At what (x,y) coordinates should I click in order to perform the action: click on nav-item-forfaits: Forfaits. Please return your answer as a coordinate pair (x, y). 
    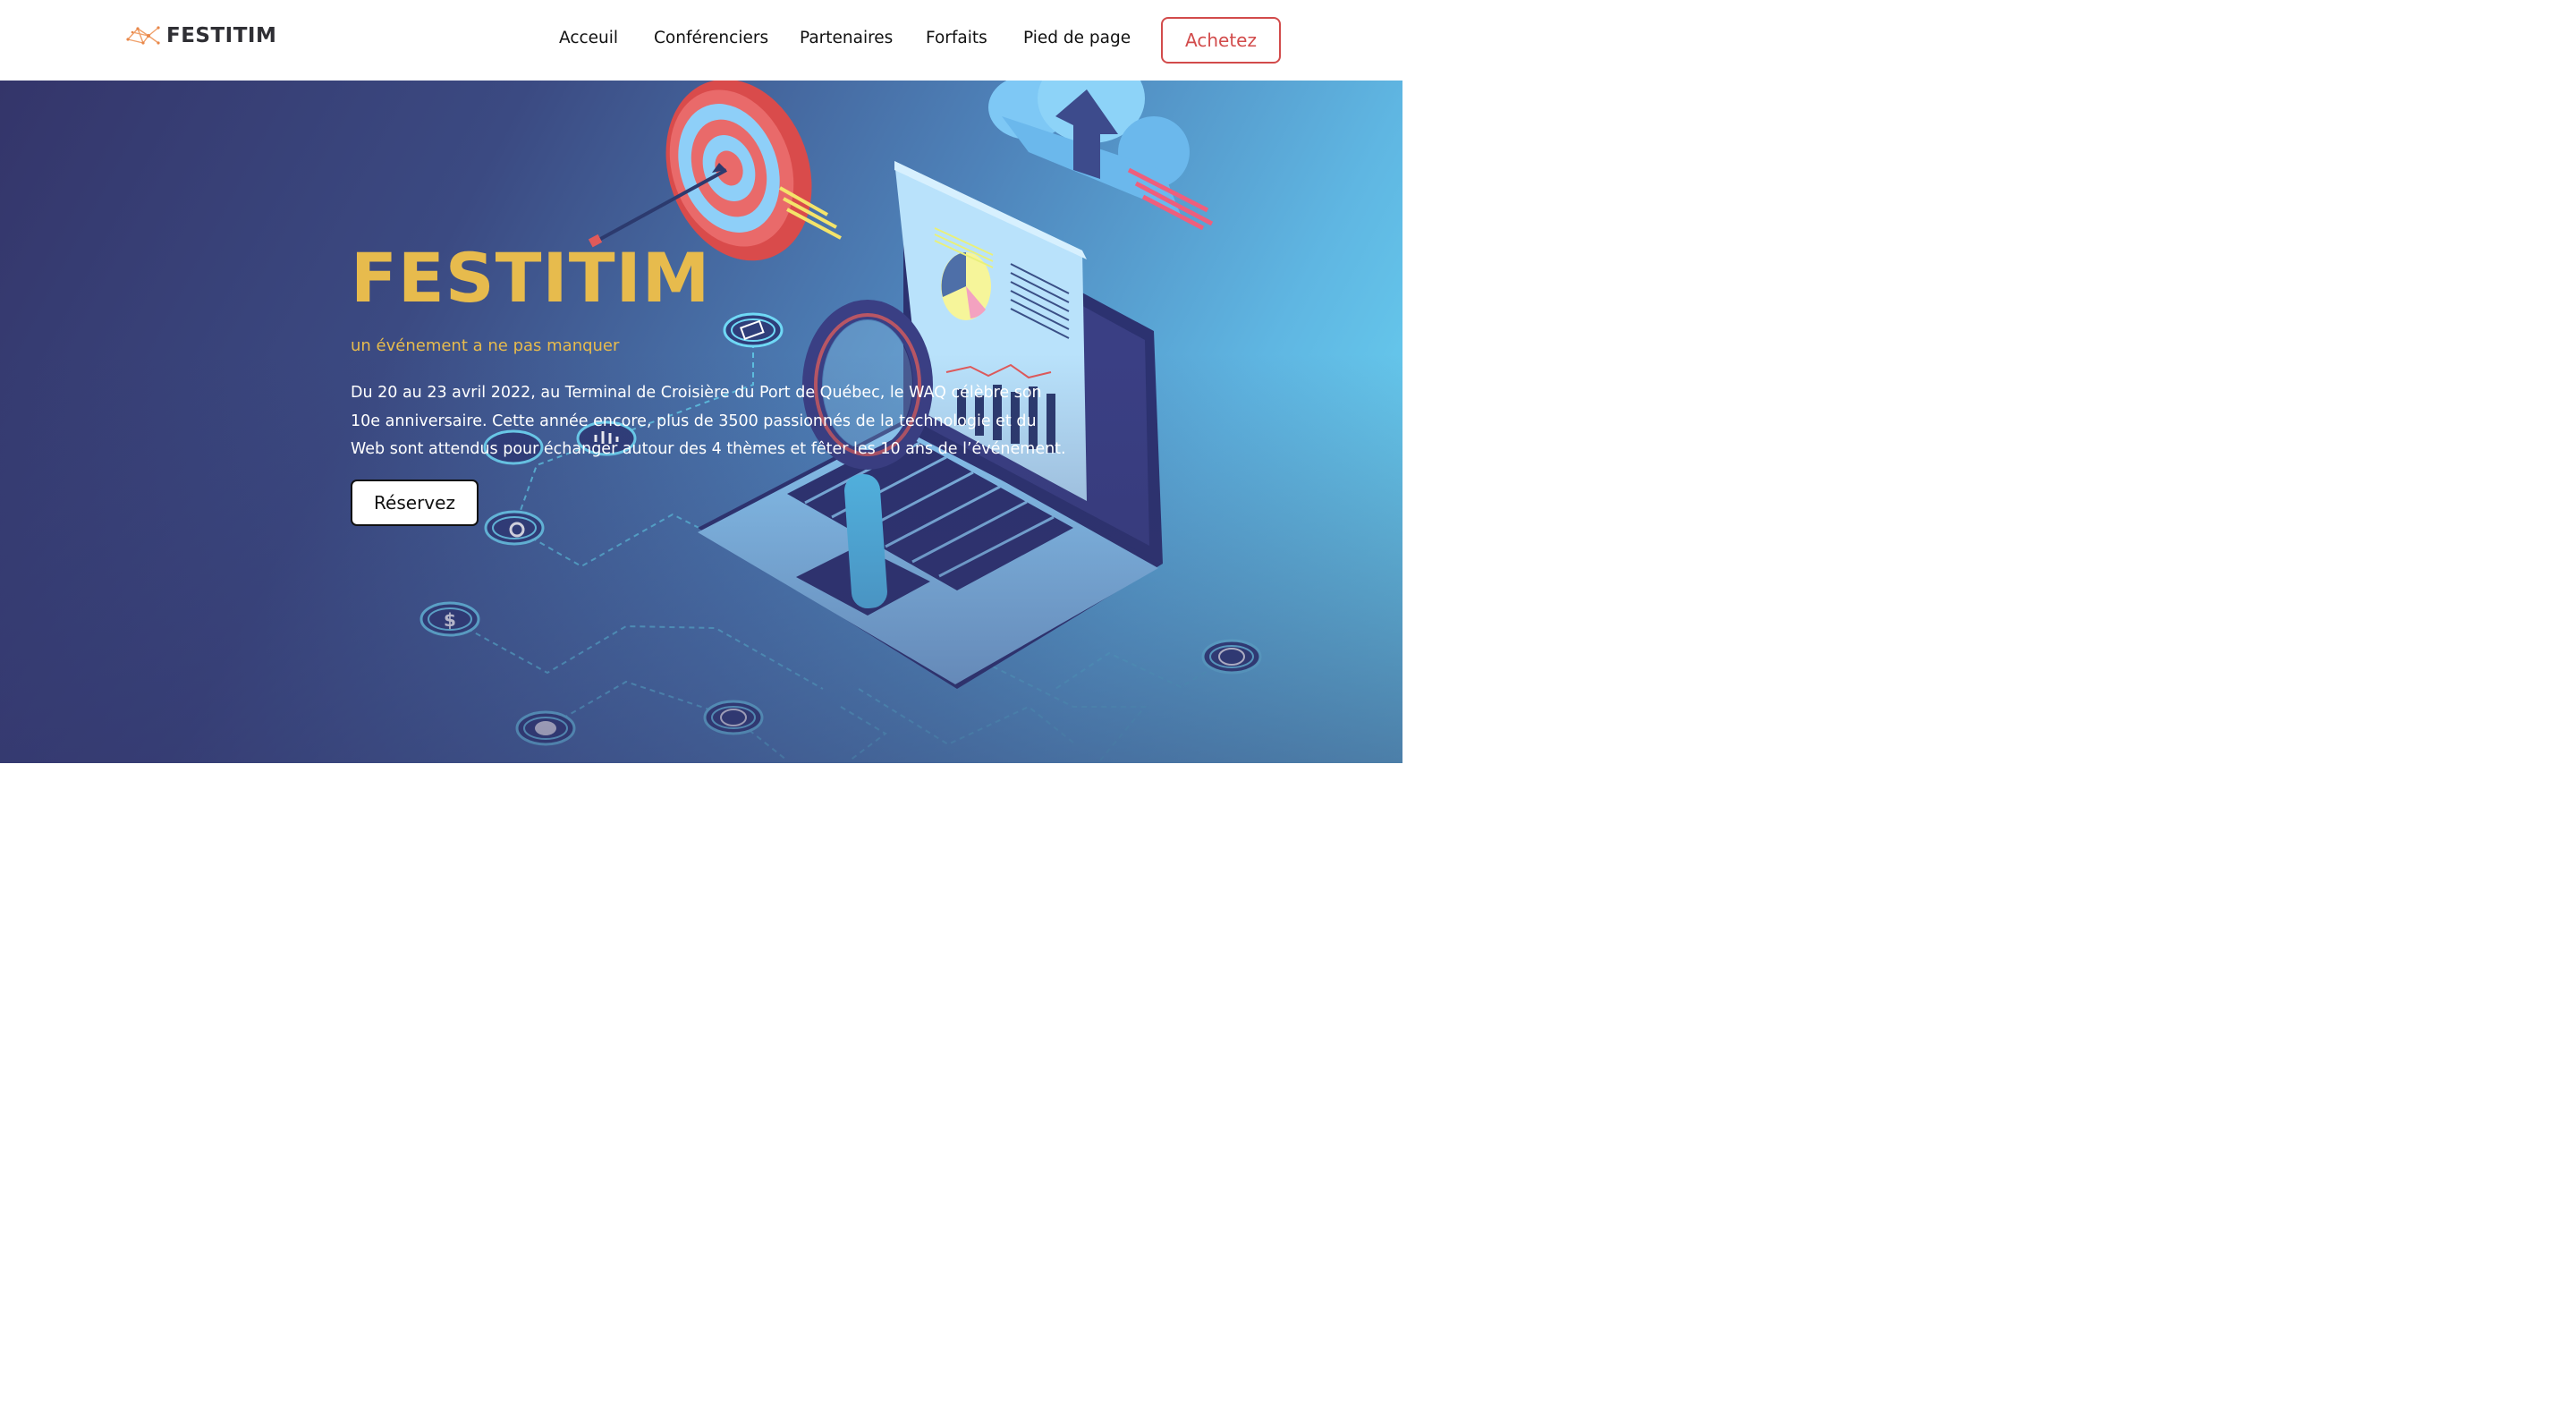
    Looking at the image, I should click on (956, 38).